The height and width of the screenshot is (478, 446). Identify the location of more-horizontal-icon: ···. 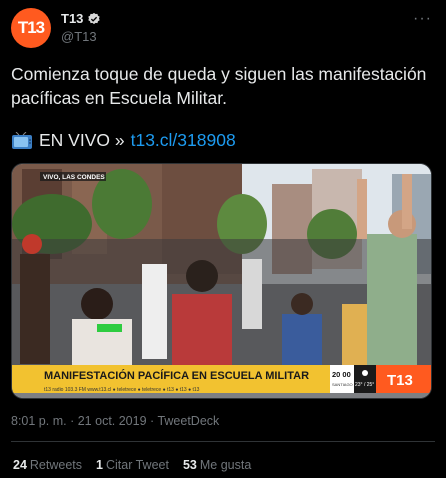
(422, 19).